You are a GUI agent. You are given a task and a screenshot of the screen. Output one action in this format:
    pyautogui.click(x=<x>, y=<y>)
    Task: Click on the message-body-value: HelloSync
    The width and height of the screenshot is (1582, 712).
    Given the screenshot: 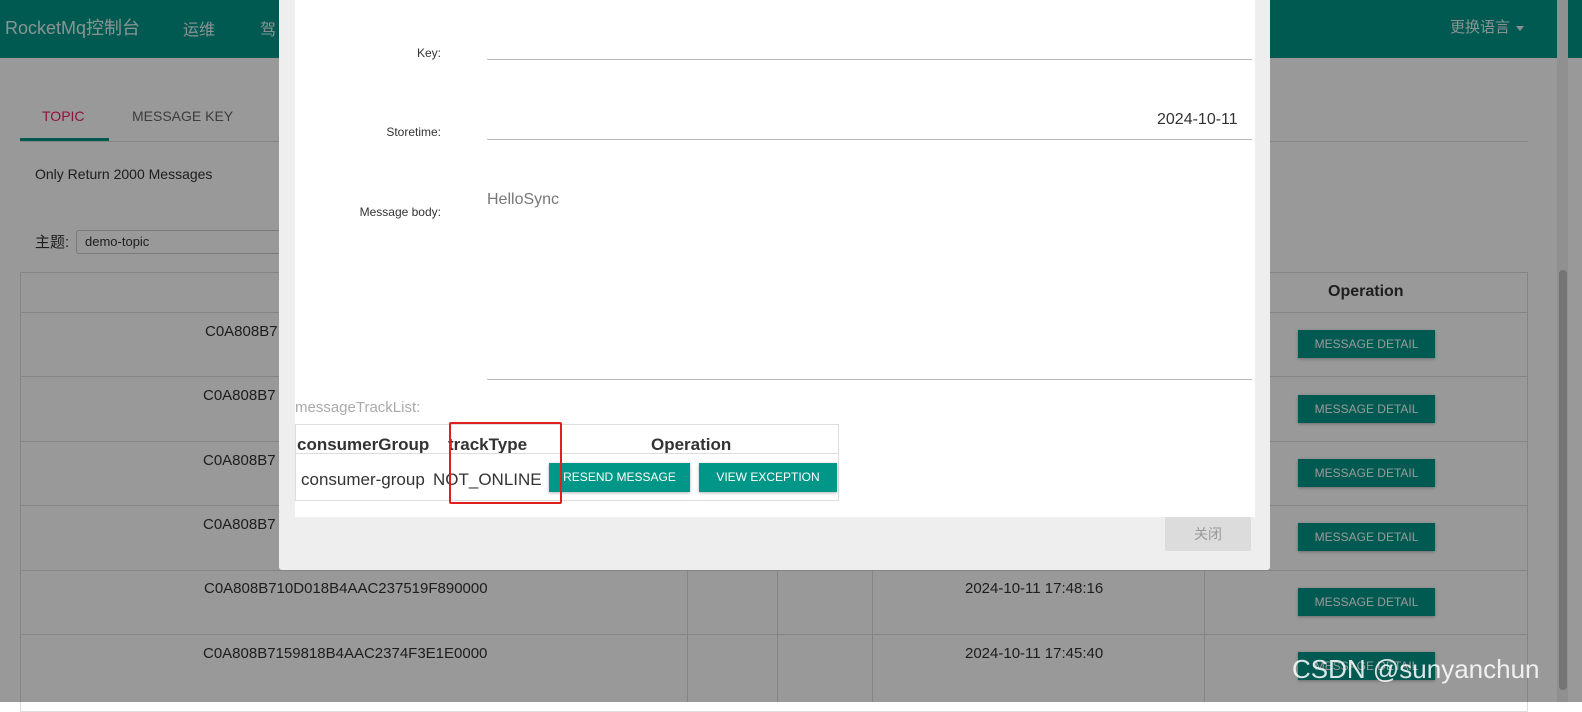 What is the action you would take?
    pyautogui.click(x=523, y=199)
    